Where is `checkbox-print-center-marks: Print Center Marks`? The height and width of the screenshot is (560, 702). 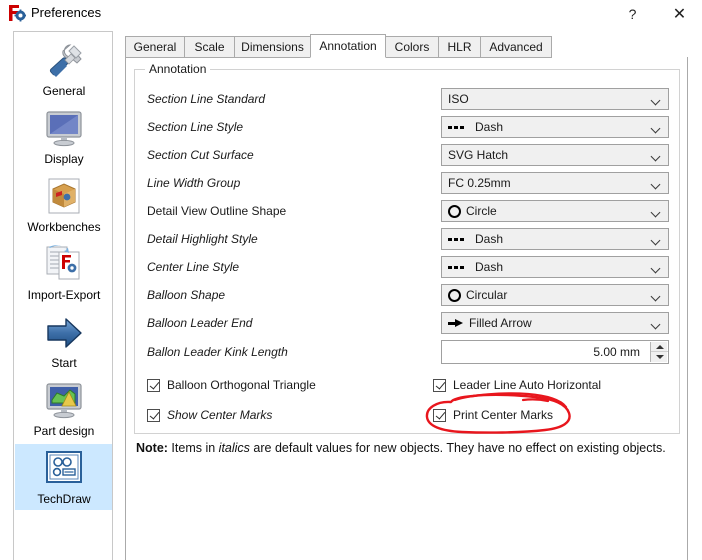 checkbox-print-center-marks: Print Center Marks is located at coordinates (493, 415).